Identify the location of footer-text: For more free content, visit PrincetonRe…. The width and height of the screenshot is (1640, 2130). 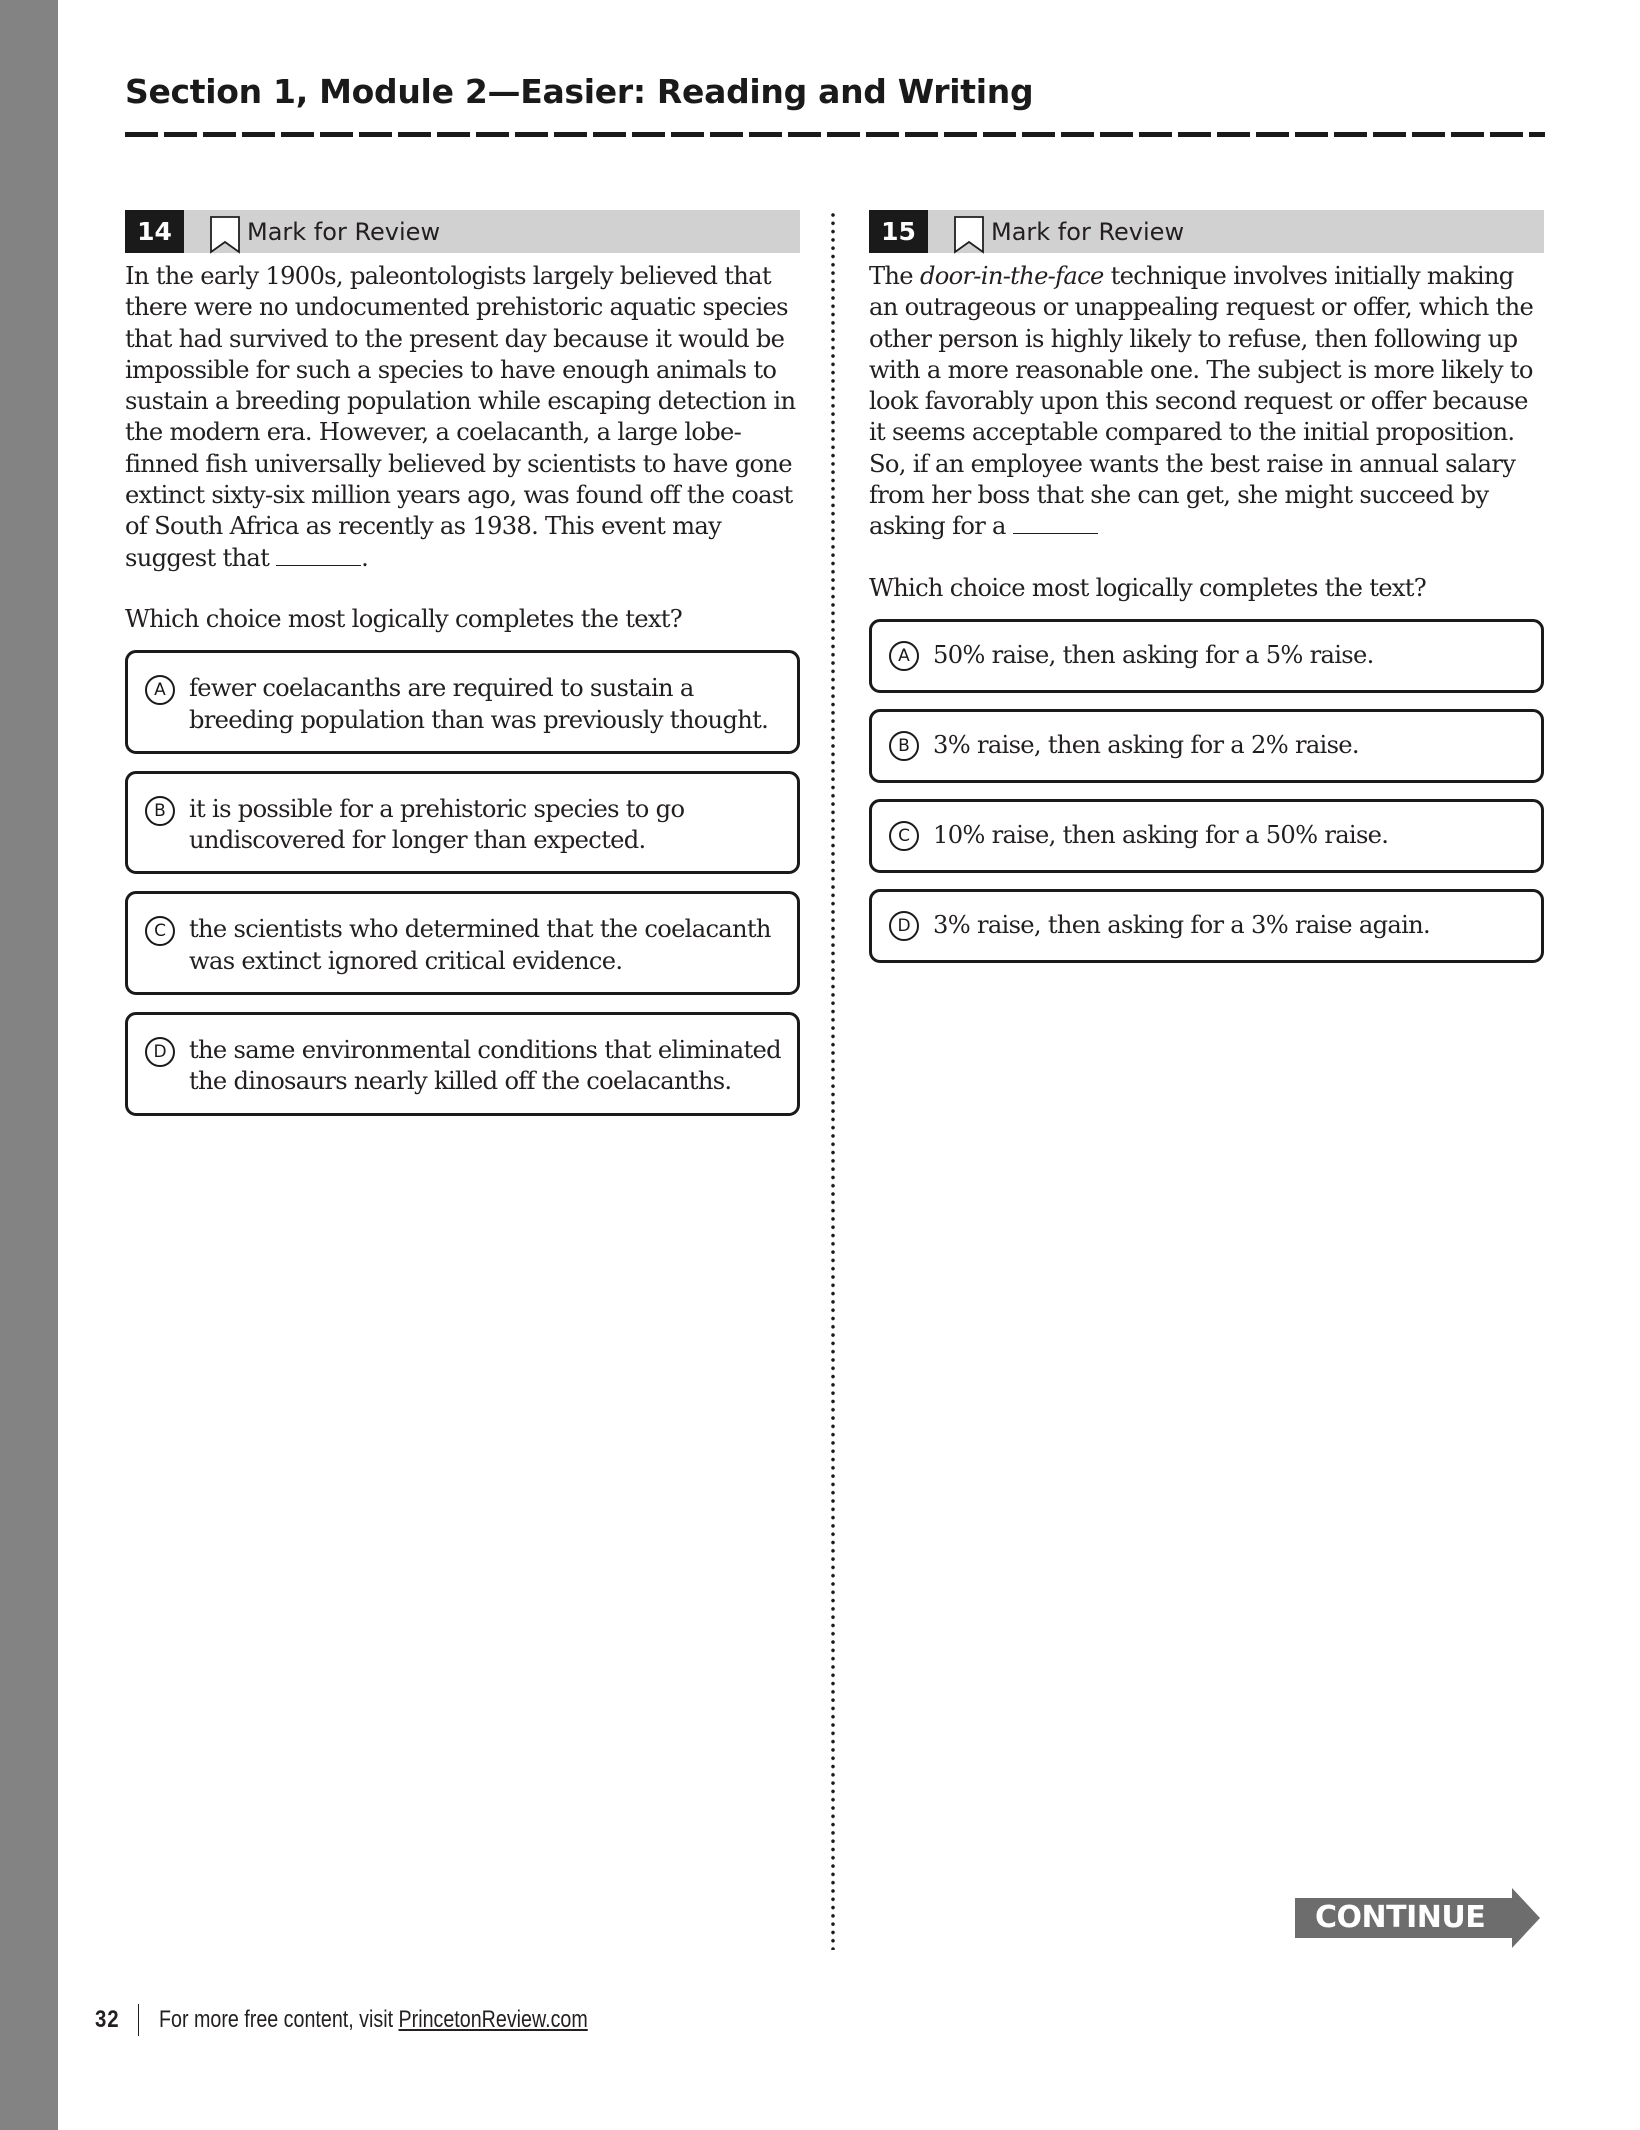
(373, 2020).